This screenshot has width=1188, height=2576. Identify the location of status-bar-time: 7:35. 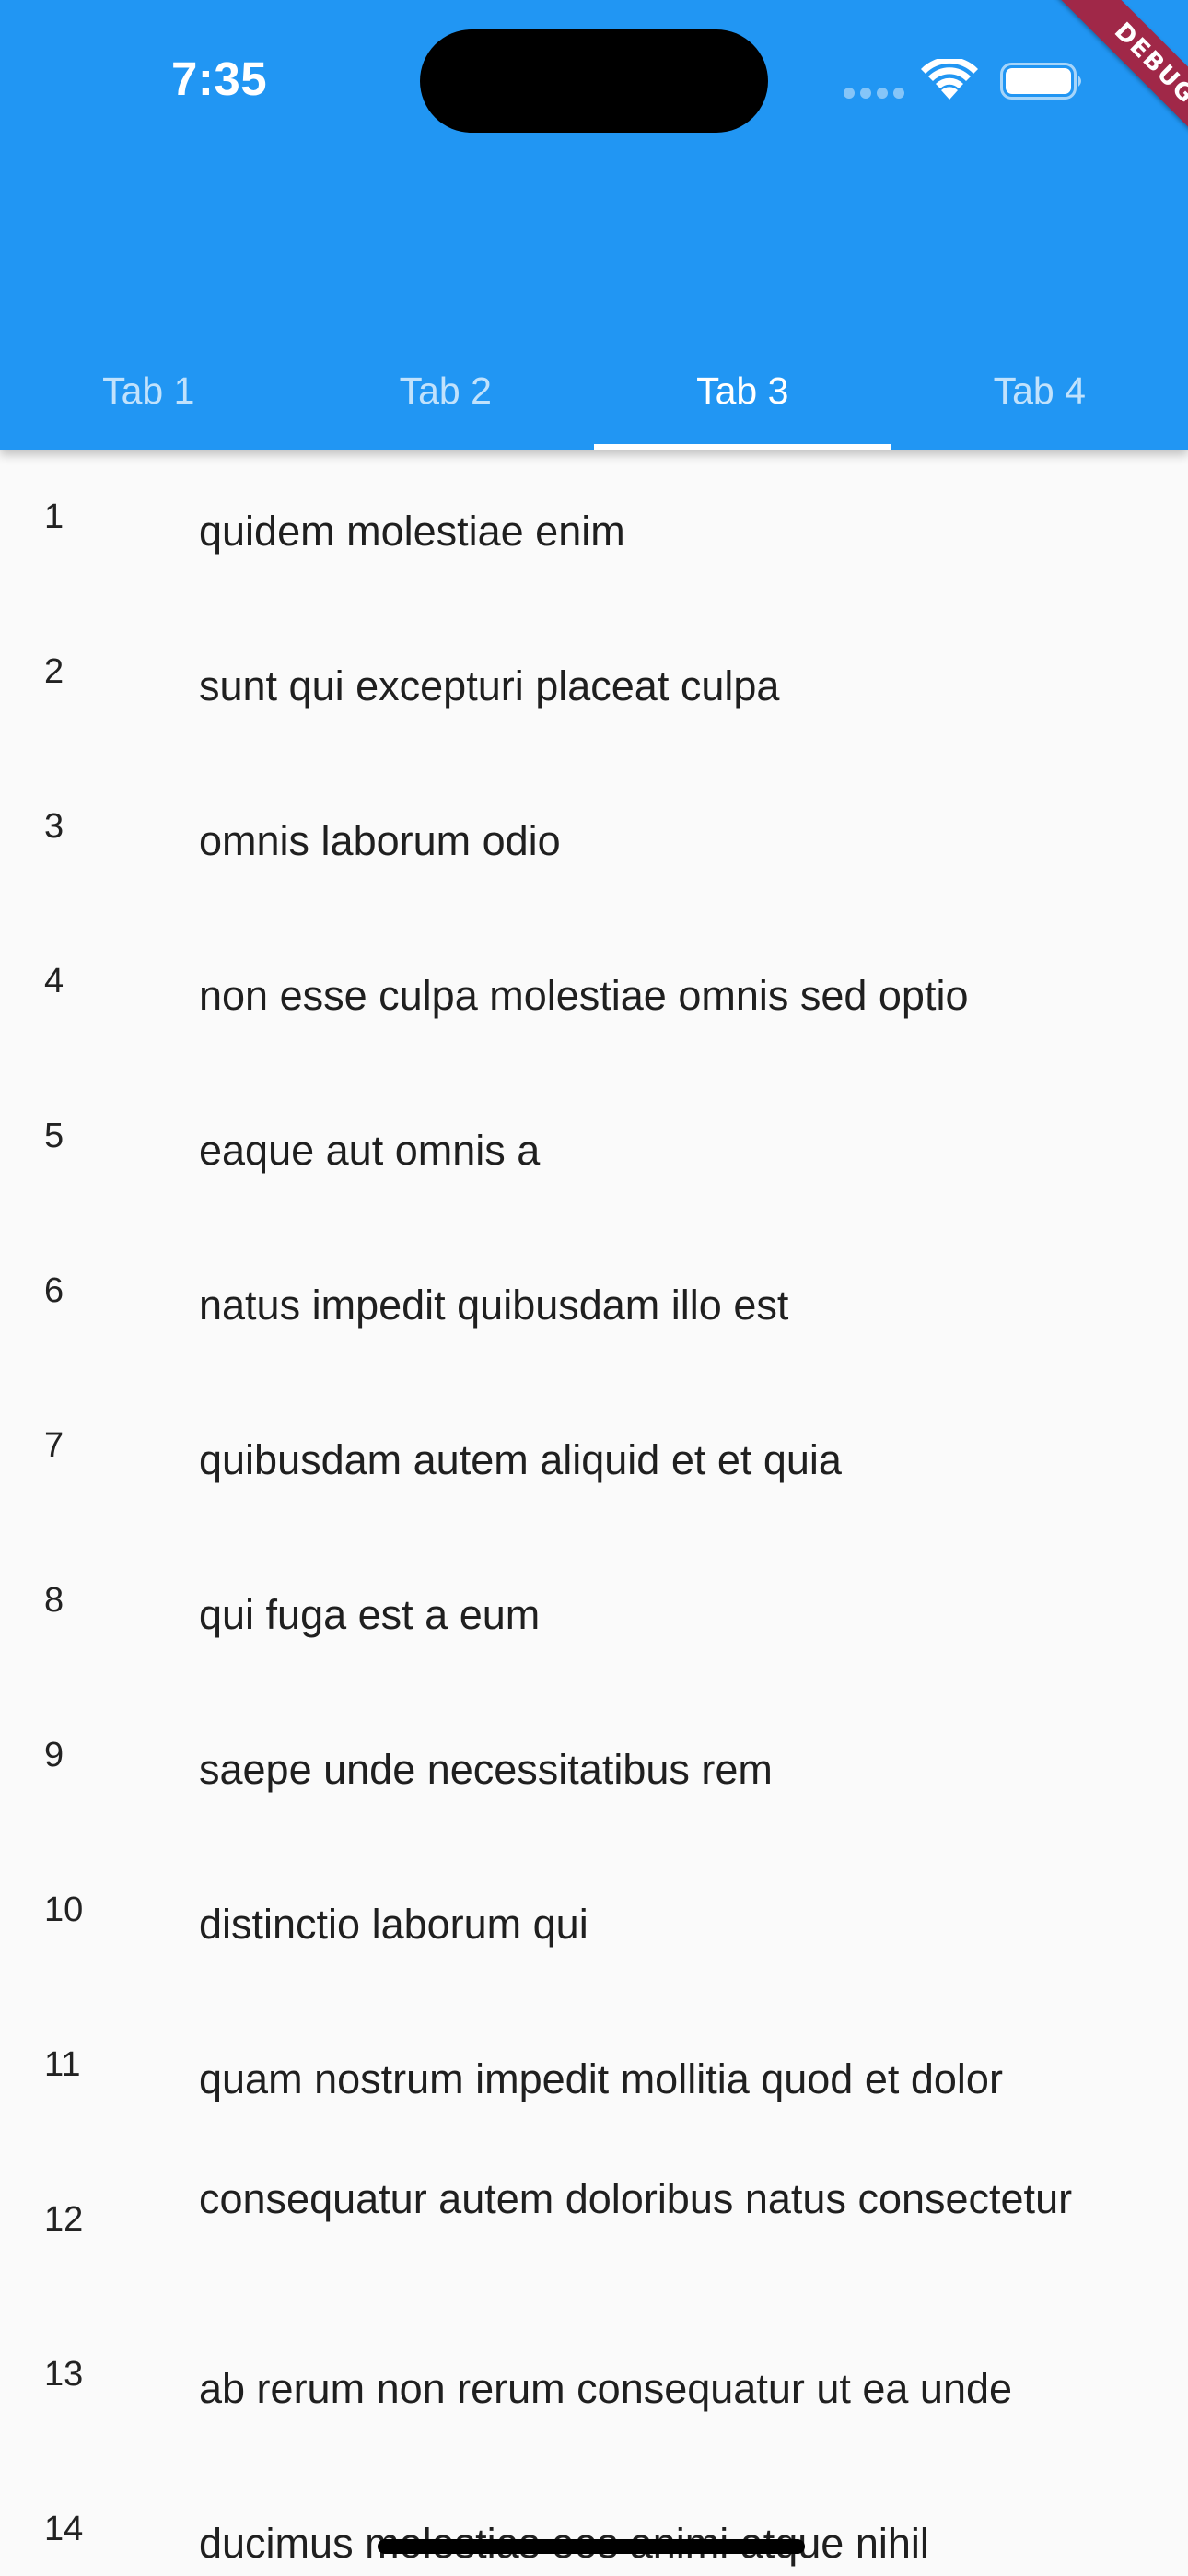
(219, 79).